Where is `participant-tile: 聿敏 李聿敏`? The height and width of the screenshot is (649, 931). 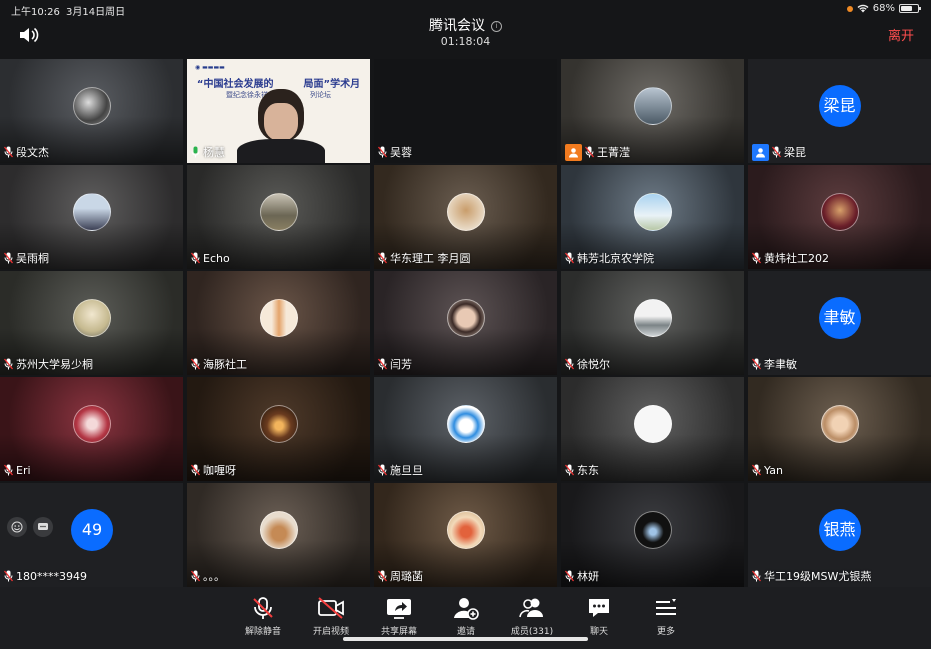 participant-tile: 聿敏 李聿敏 is located at coordinates (839, 323).